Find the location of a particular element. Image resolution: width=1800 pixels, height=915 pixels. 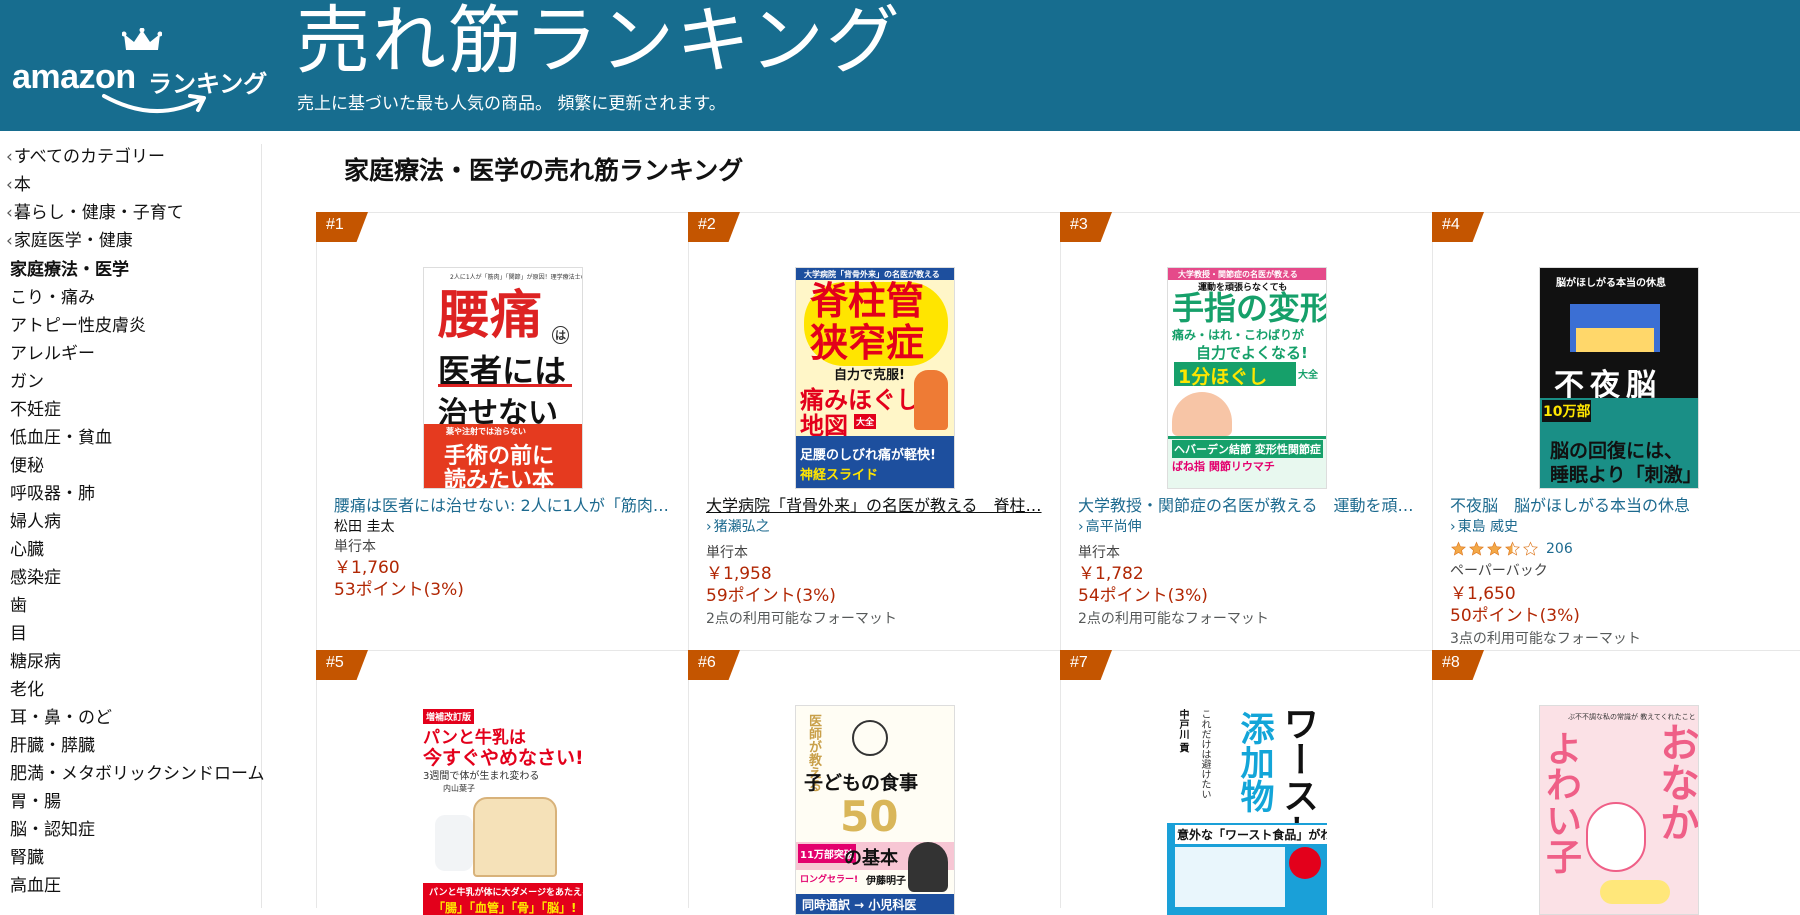

section-title: 家庭療法・医学の売れ筋ランキング is located at coordinates (544, 170).